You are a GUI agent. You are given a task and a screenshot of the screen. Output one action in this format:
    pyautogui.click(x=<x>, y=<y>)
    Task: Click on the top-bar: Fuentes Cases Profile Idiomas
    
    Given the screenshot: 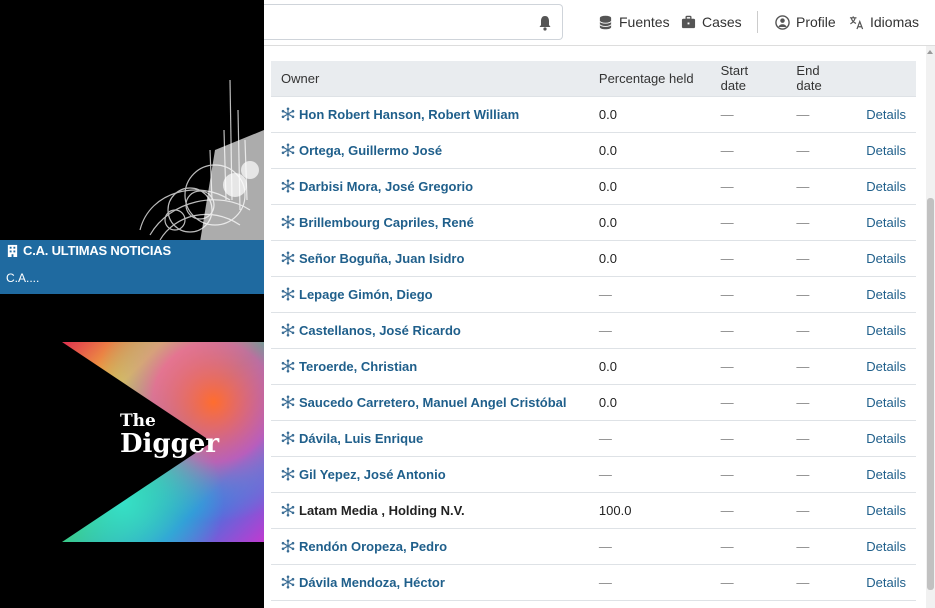 What is the action you would take?
    pyautogui.click(x=599, y=23)
    